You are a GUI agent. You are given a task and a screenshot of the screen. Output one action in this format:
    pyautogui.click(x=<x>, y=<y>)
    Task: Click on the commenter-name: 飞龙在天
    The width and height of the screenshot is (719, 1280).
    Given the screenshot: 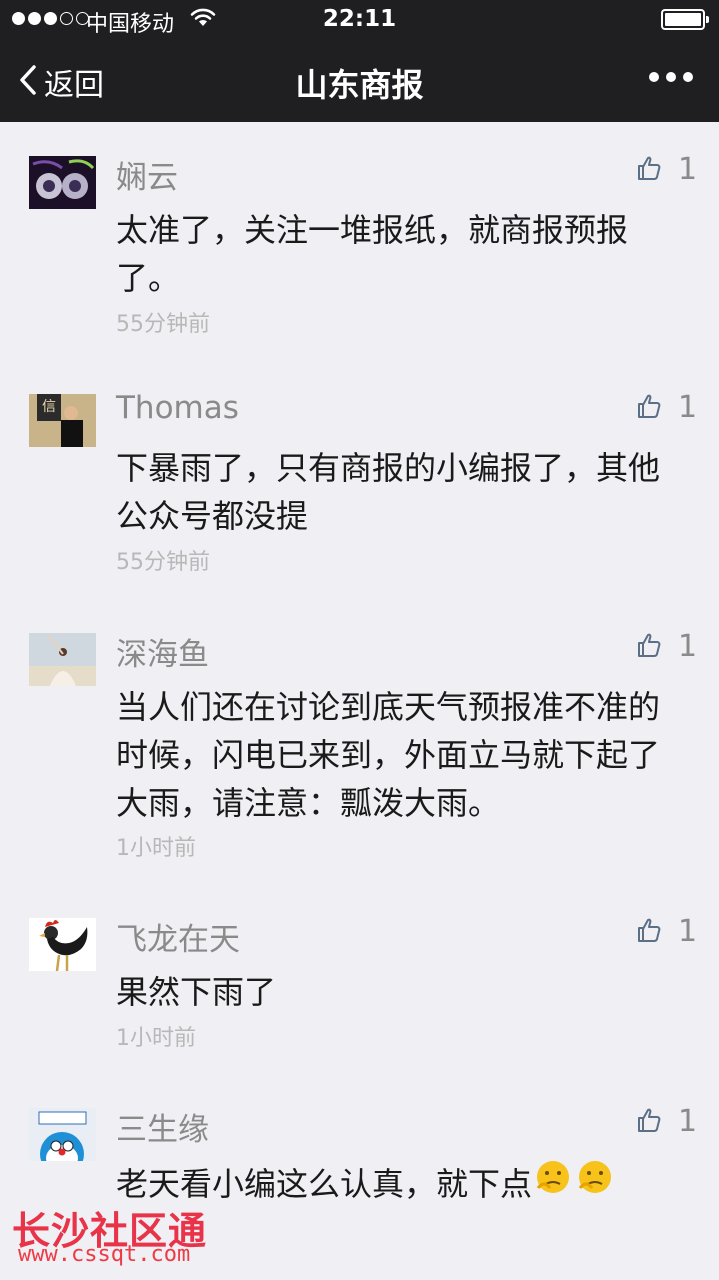 What is the action you would take?
    pyautogui.click(x=178, y=940)
    